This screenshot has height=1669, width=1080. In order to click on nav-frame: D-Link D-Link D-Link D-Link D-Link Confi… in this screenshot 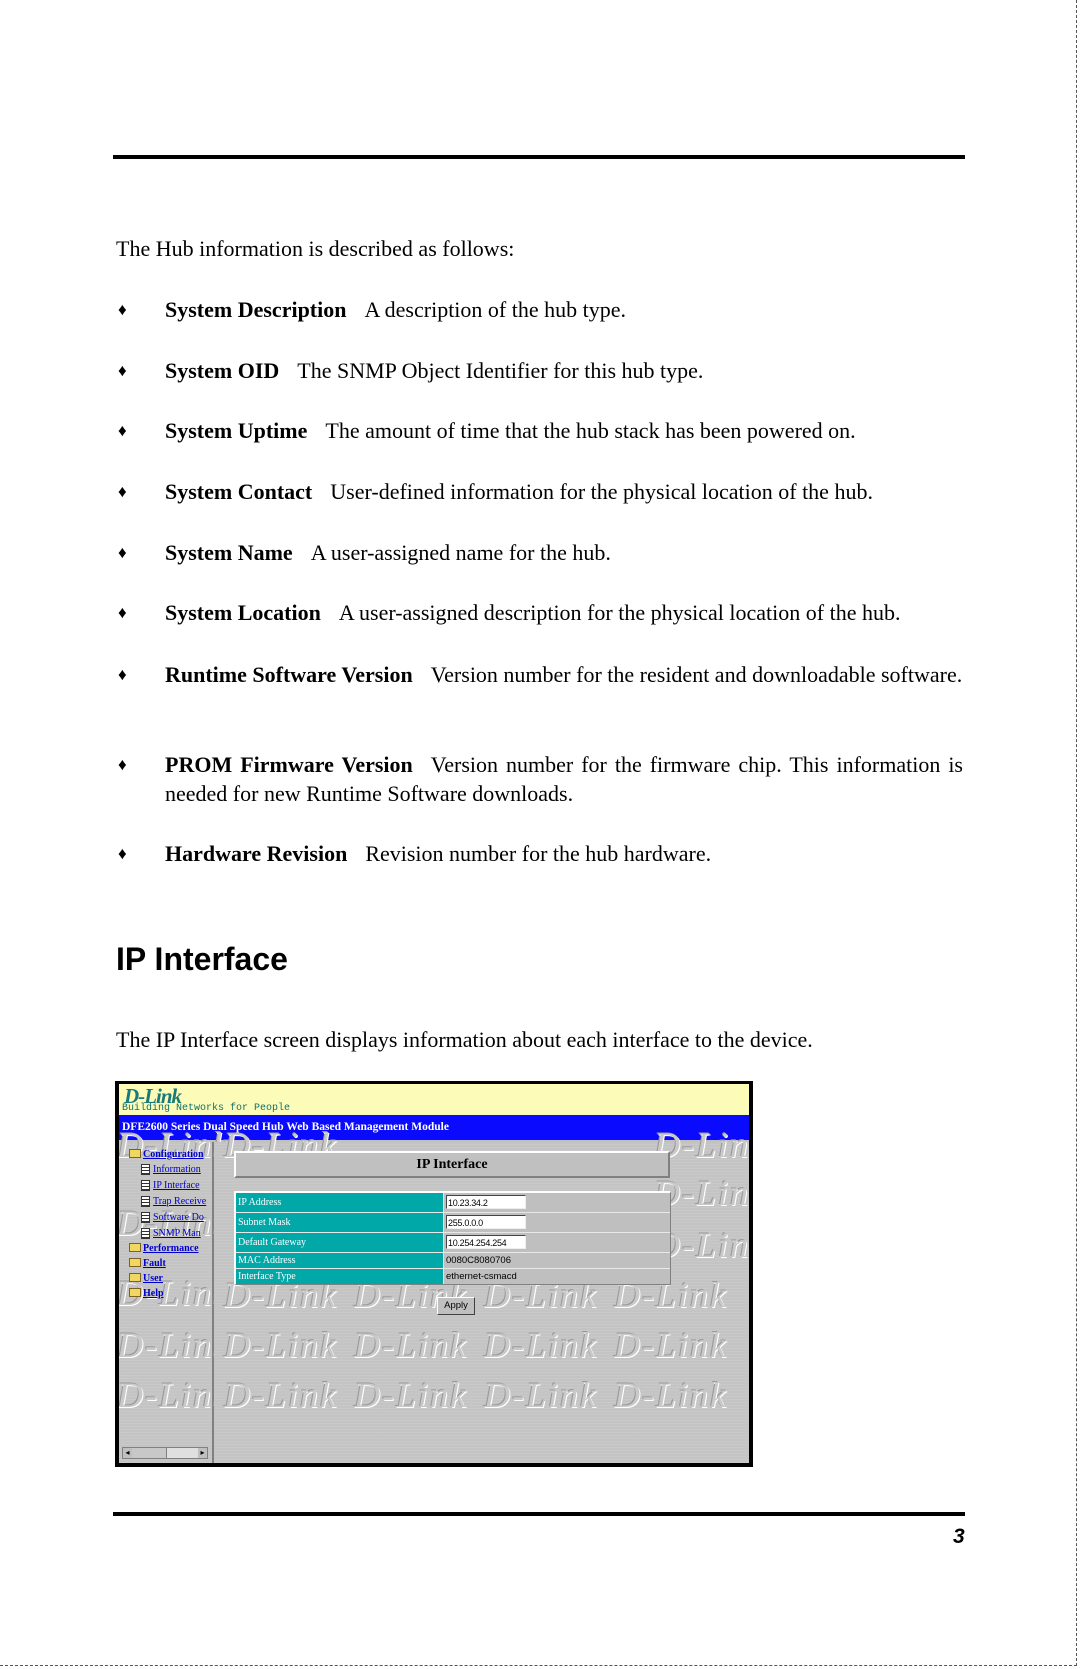, I will do `click(174, 1294)`.